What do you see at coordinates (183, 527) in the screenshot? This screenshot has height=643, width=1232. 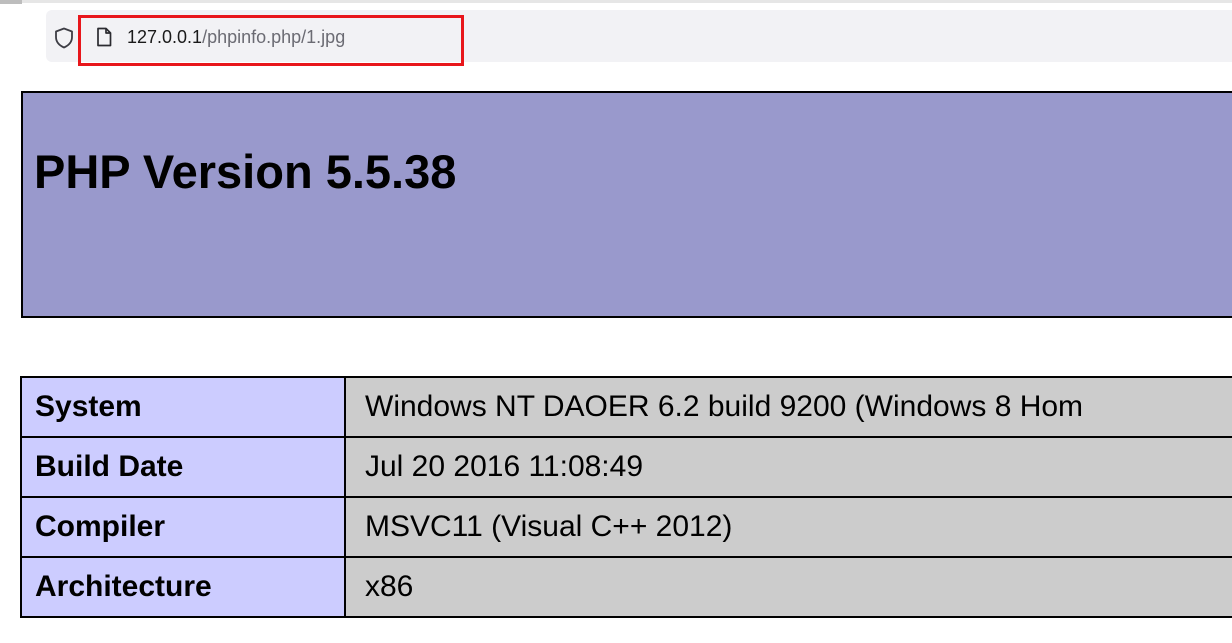 I see `info-key: Compiler` at bounding box center [183, 527].